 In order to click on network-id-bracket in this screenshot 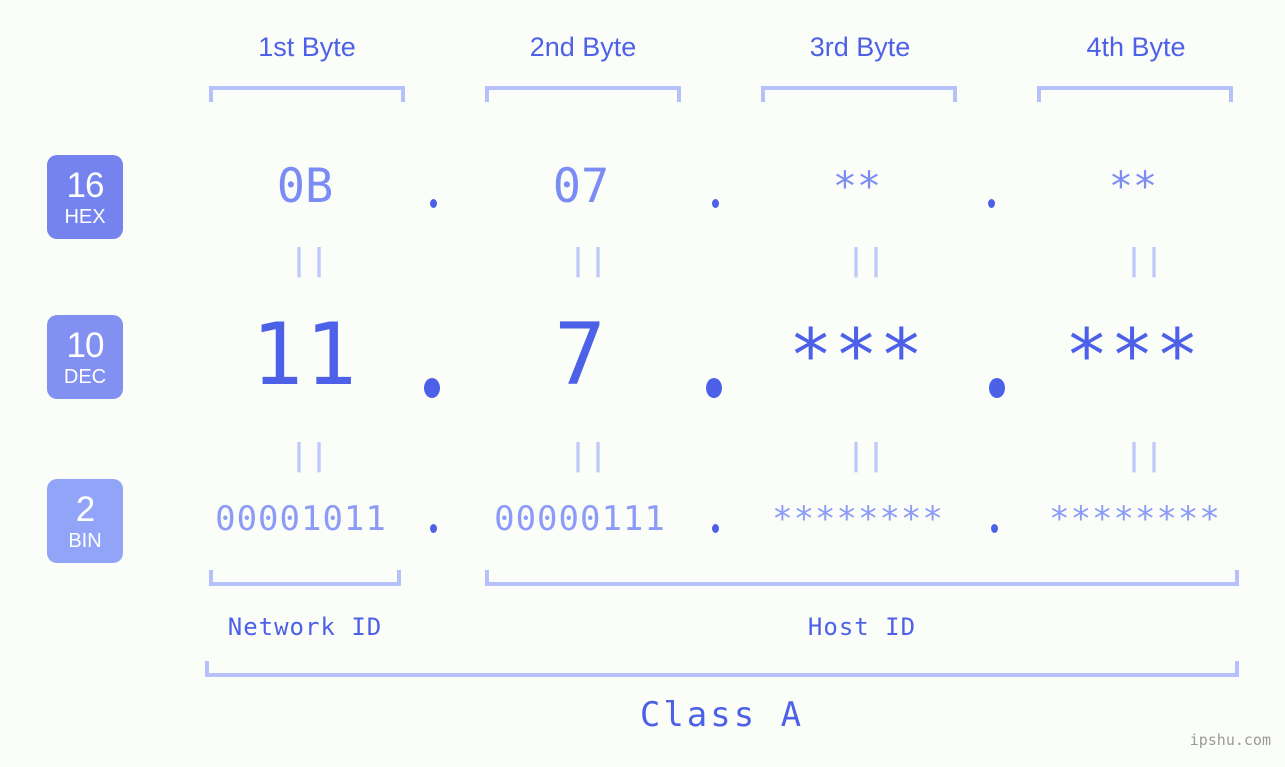, I will do `click(305, 578)`.